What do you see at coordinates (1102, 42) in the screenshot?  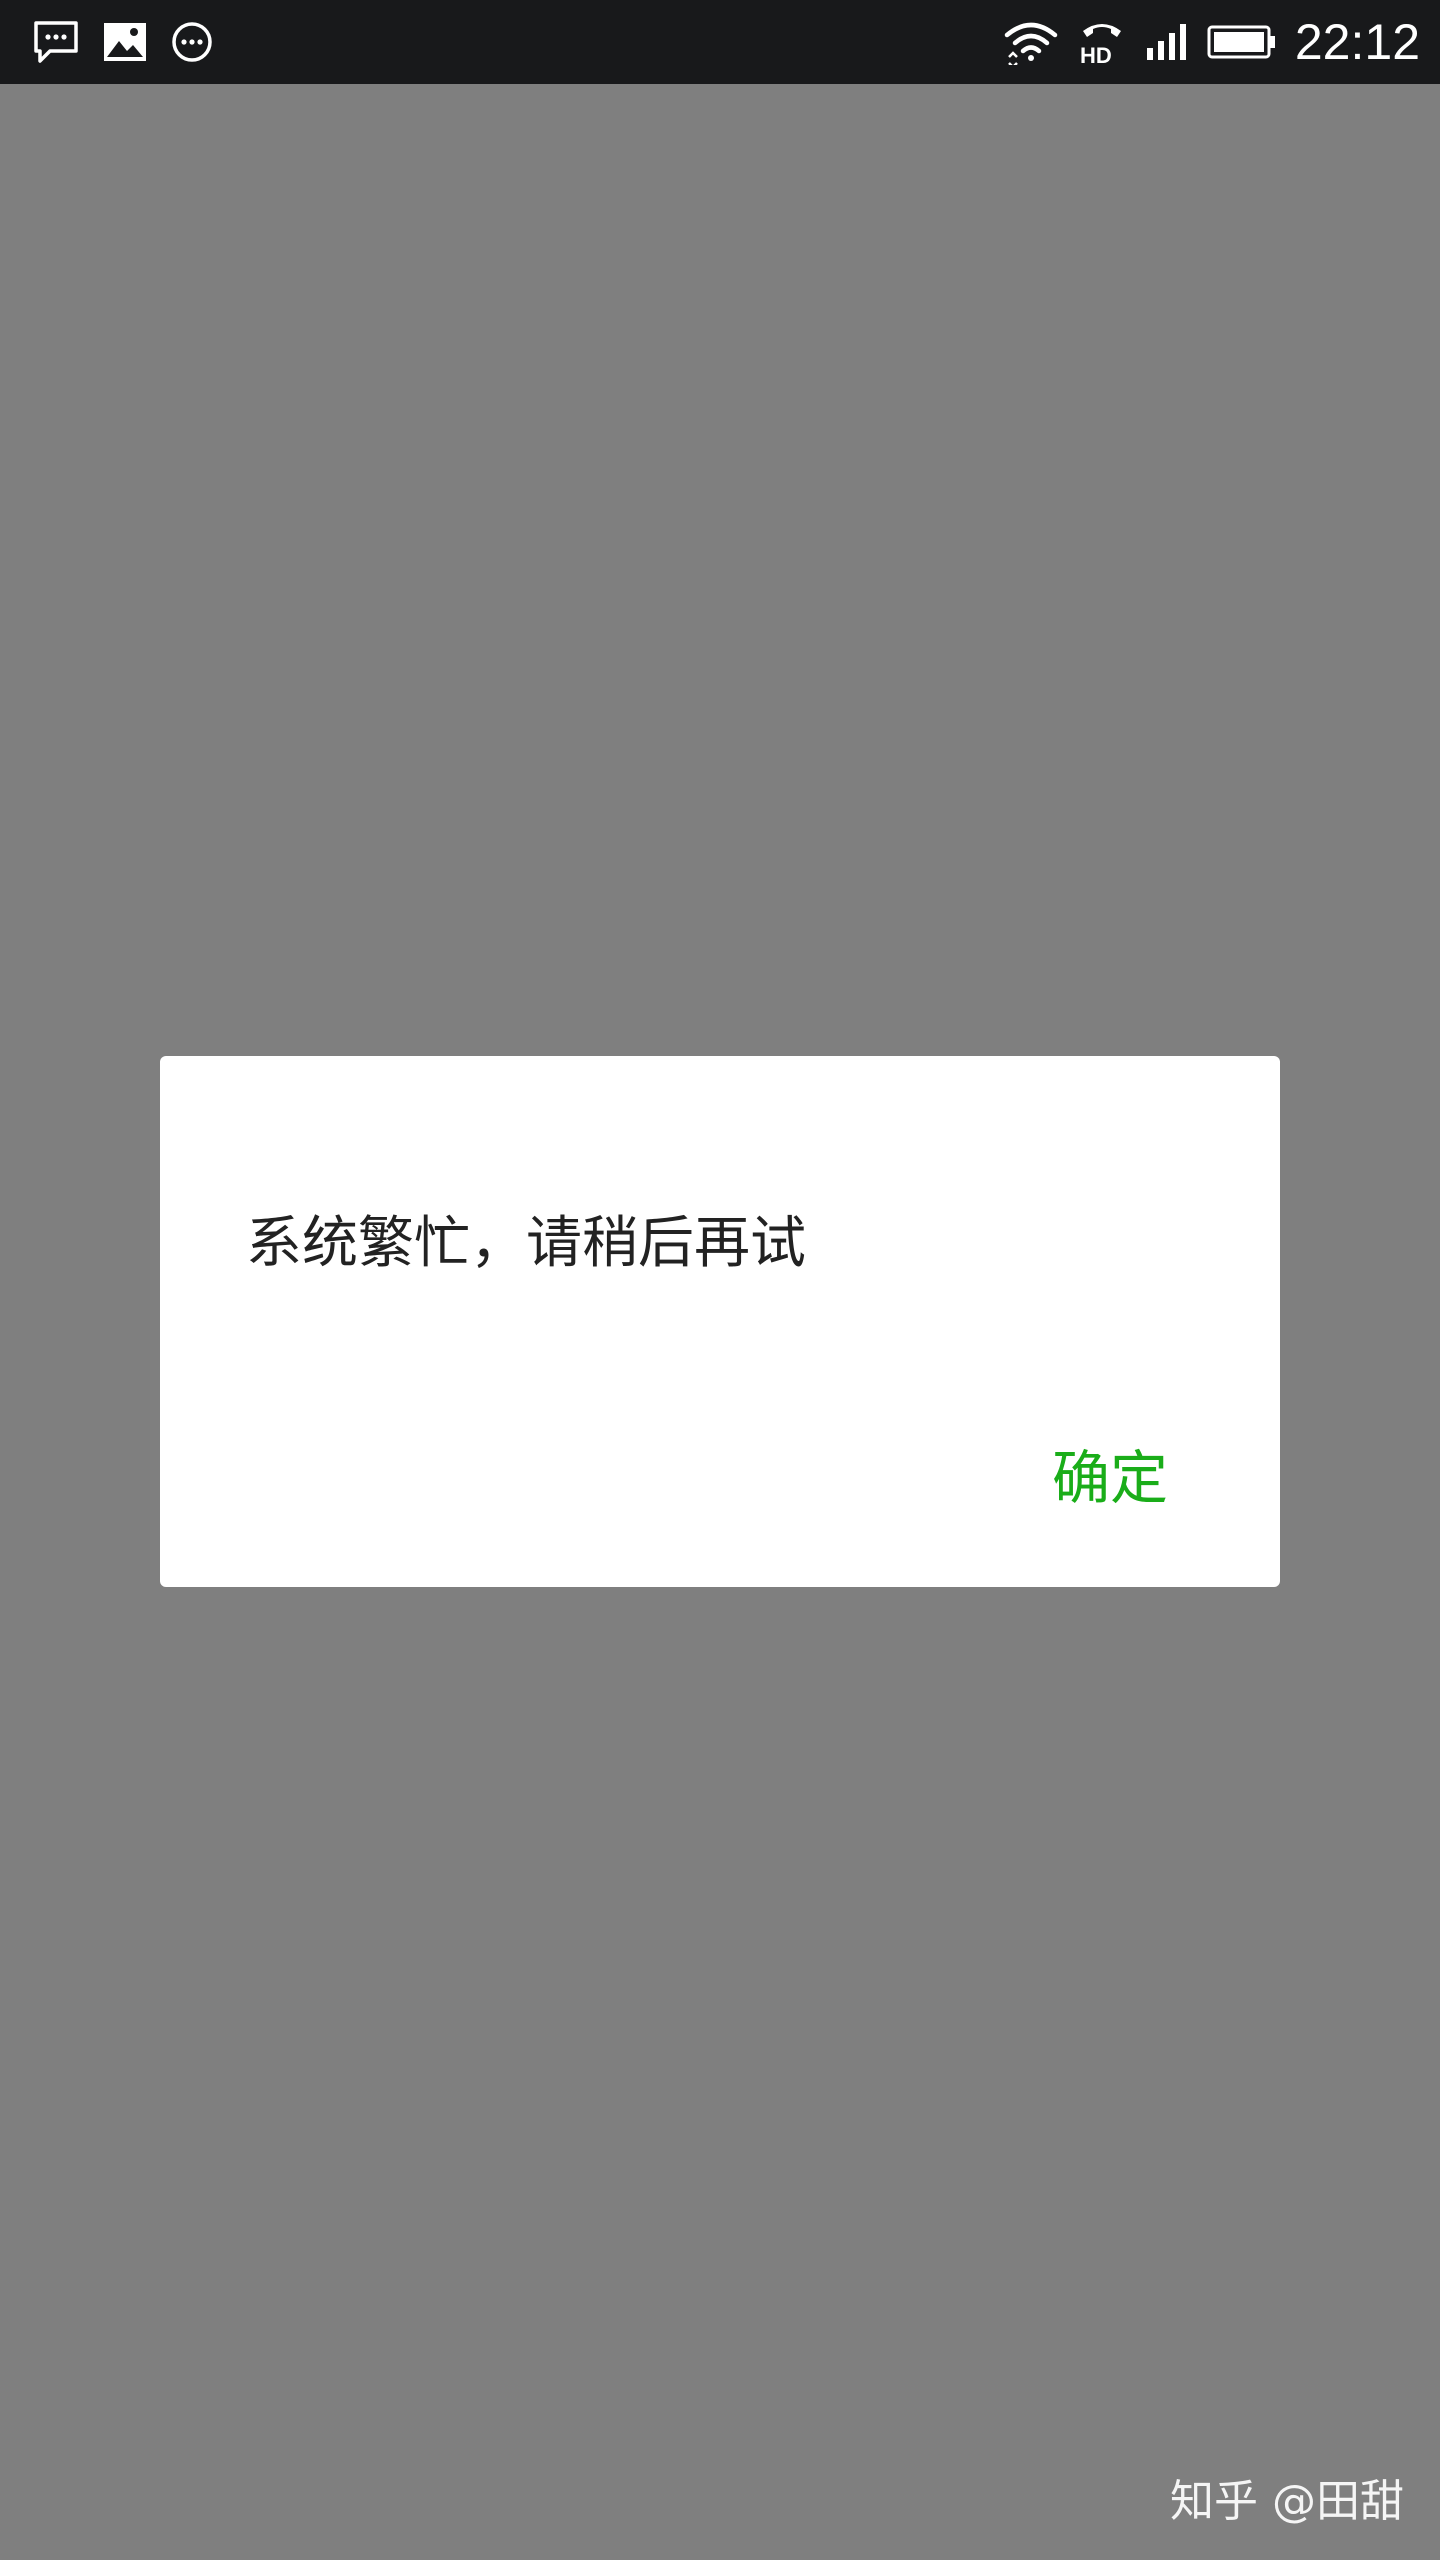 I see `hd-call-icon: HD` at bounding box center [1102, 42].